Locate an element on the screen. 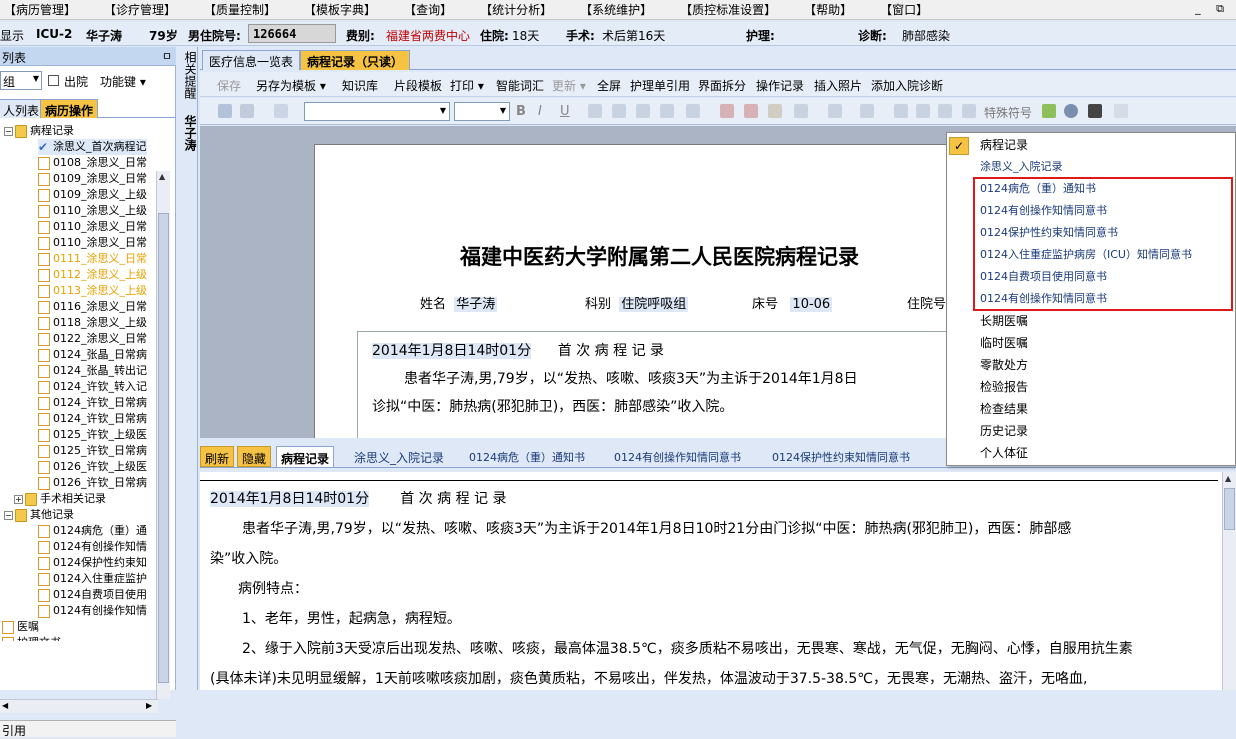 The height and width of the screenshot is (739, 1236). subscript-icon is located at coordinates (945, 111).